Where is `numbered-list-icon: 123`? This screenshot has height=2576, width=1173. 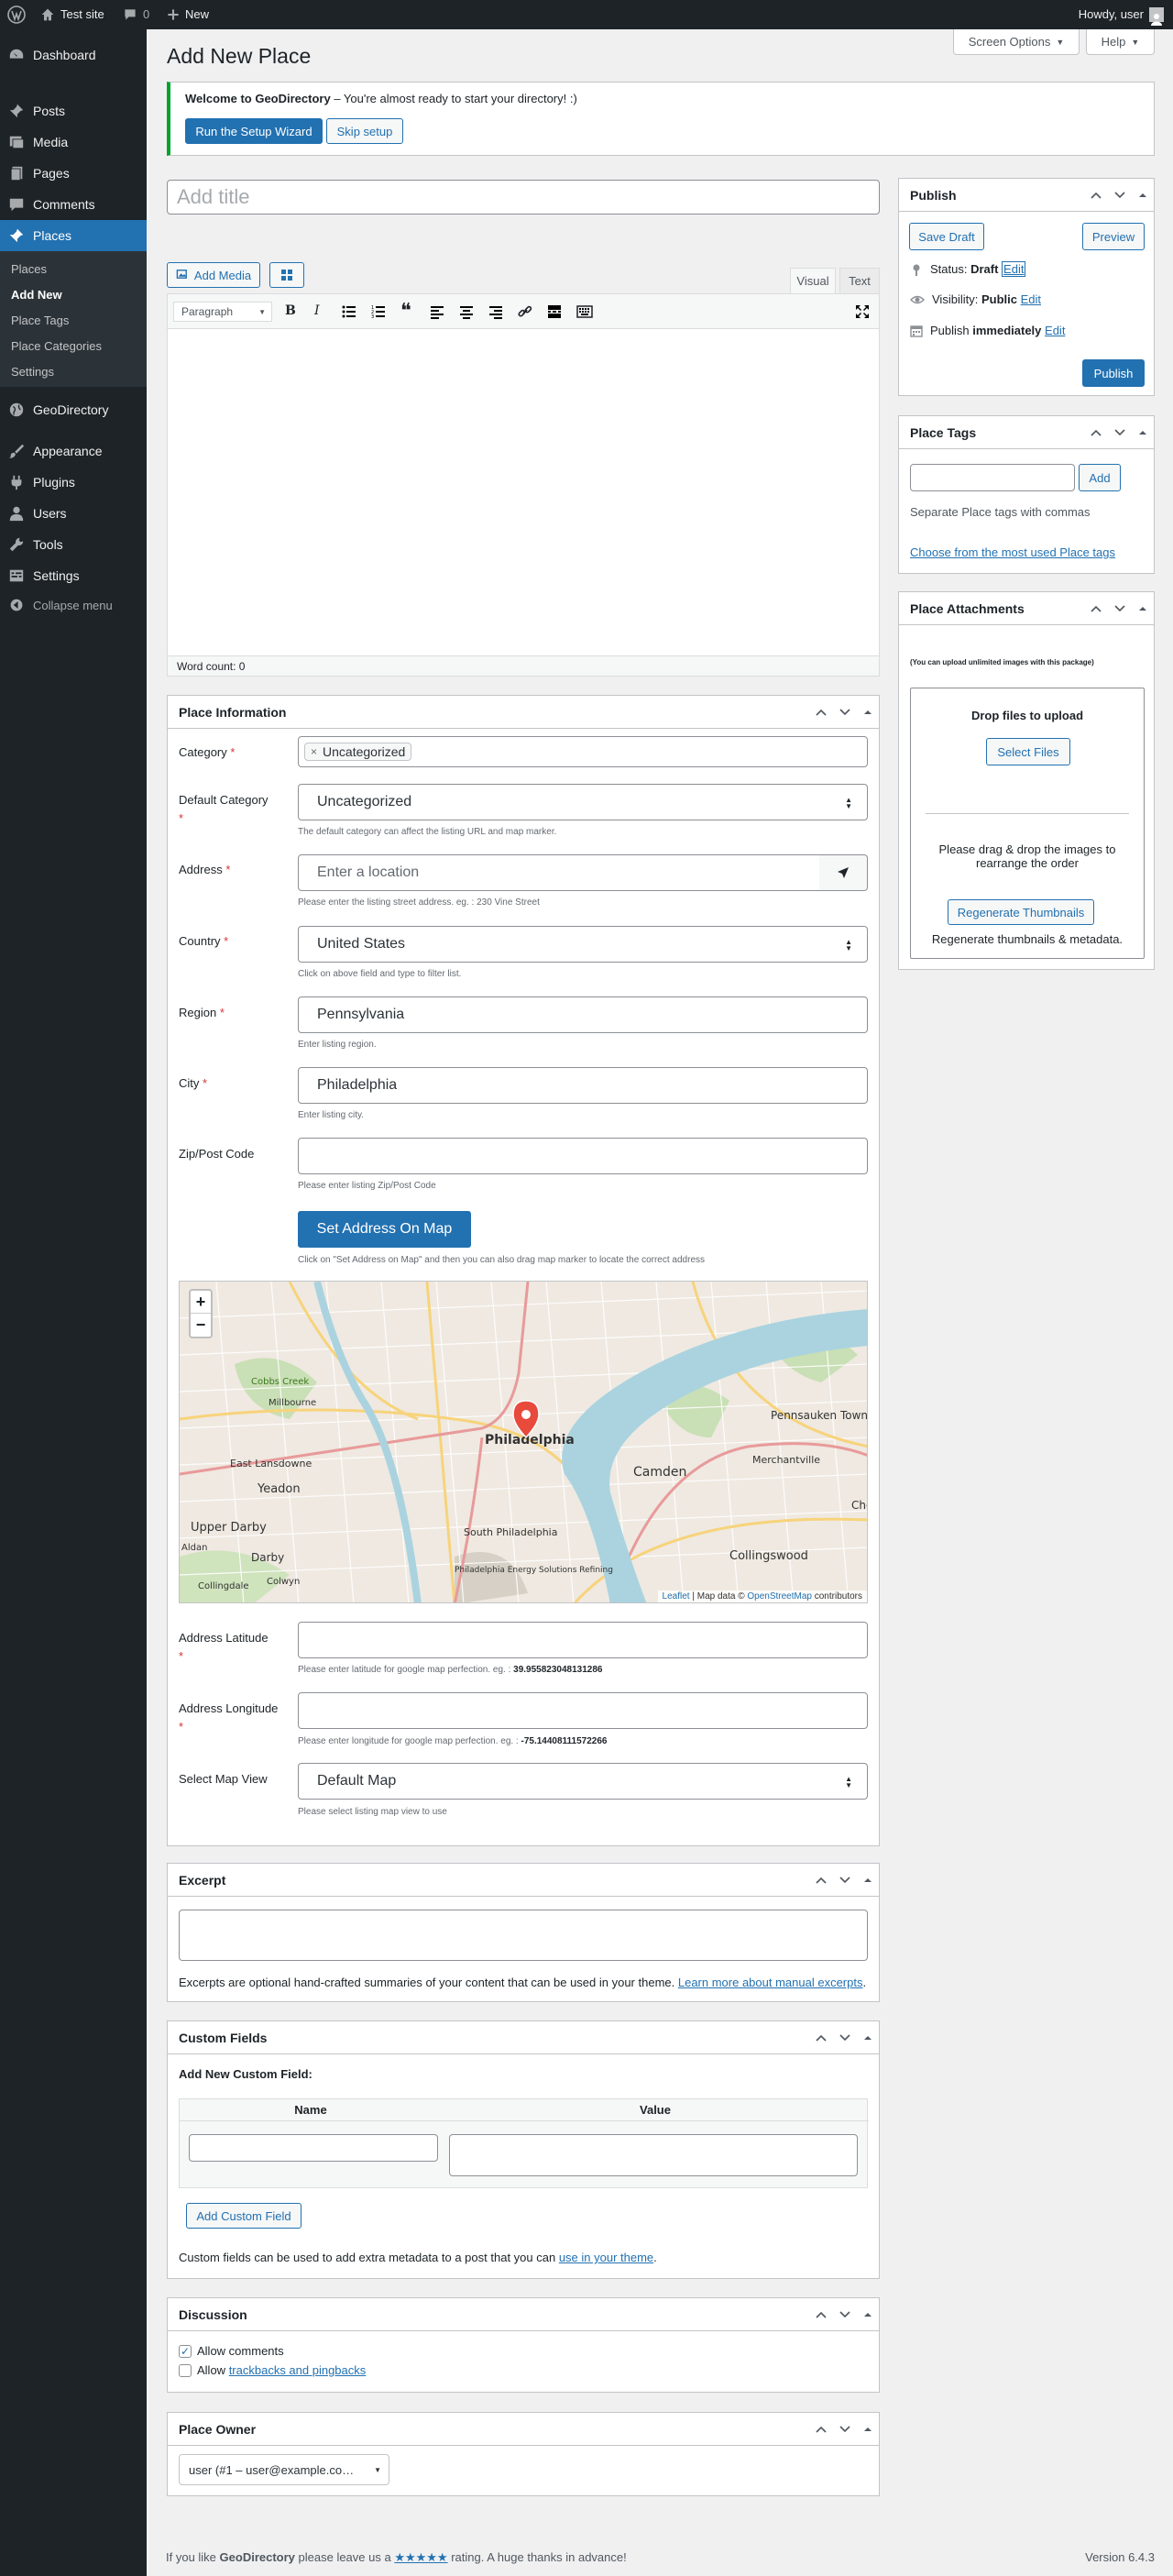 numbered-list-icon: 123 is located at coordinates (378, 311).